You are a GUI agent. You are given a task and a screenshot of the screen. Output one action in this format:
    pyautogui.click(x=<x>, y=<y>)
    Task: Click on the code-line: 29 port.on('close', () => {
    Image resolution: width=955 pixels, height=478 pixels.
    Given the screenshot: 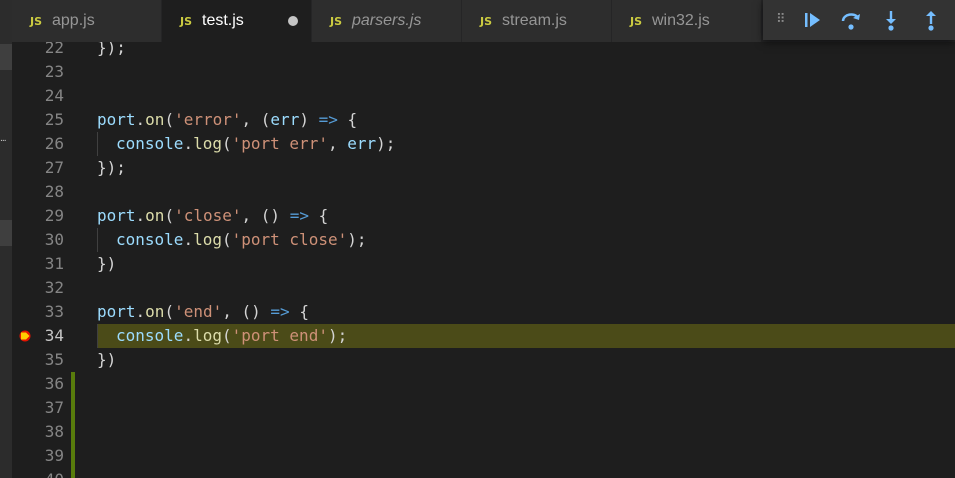 What is the action you would take?
    pyautogui.click(x=483, y=216)
    